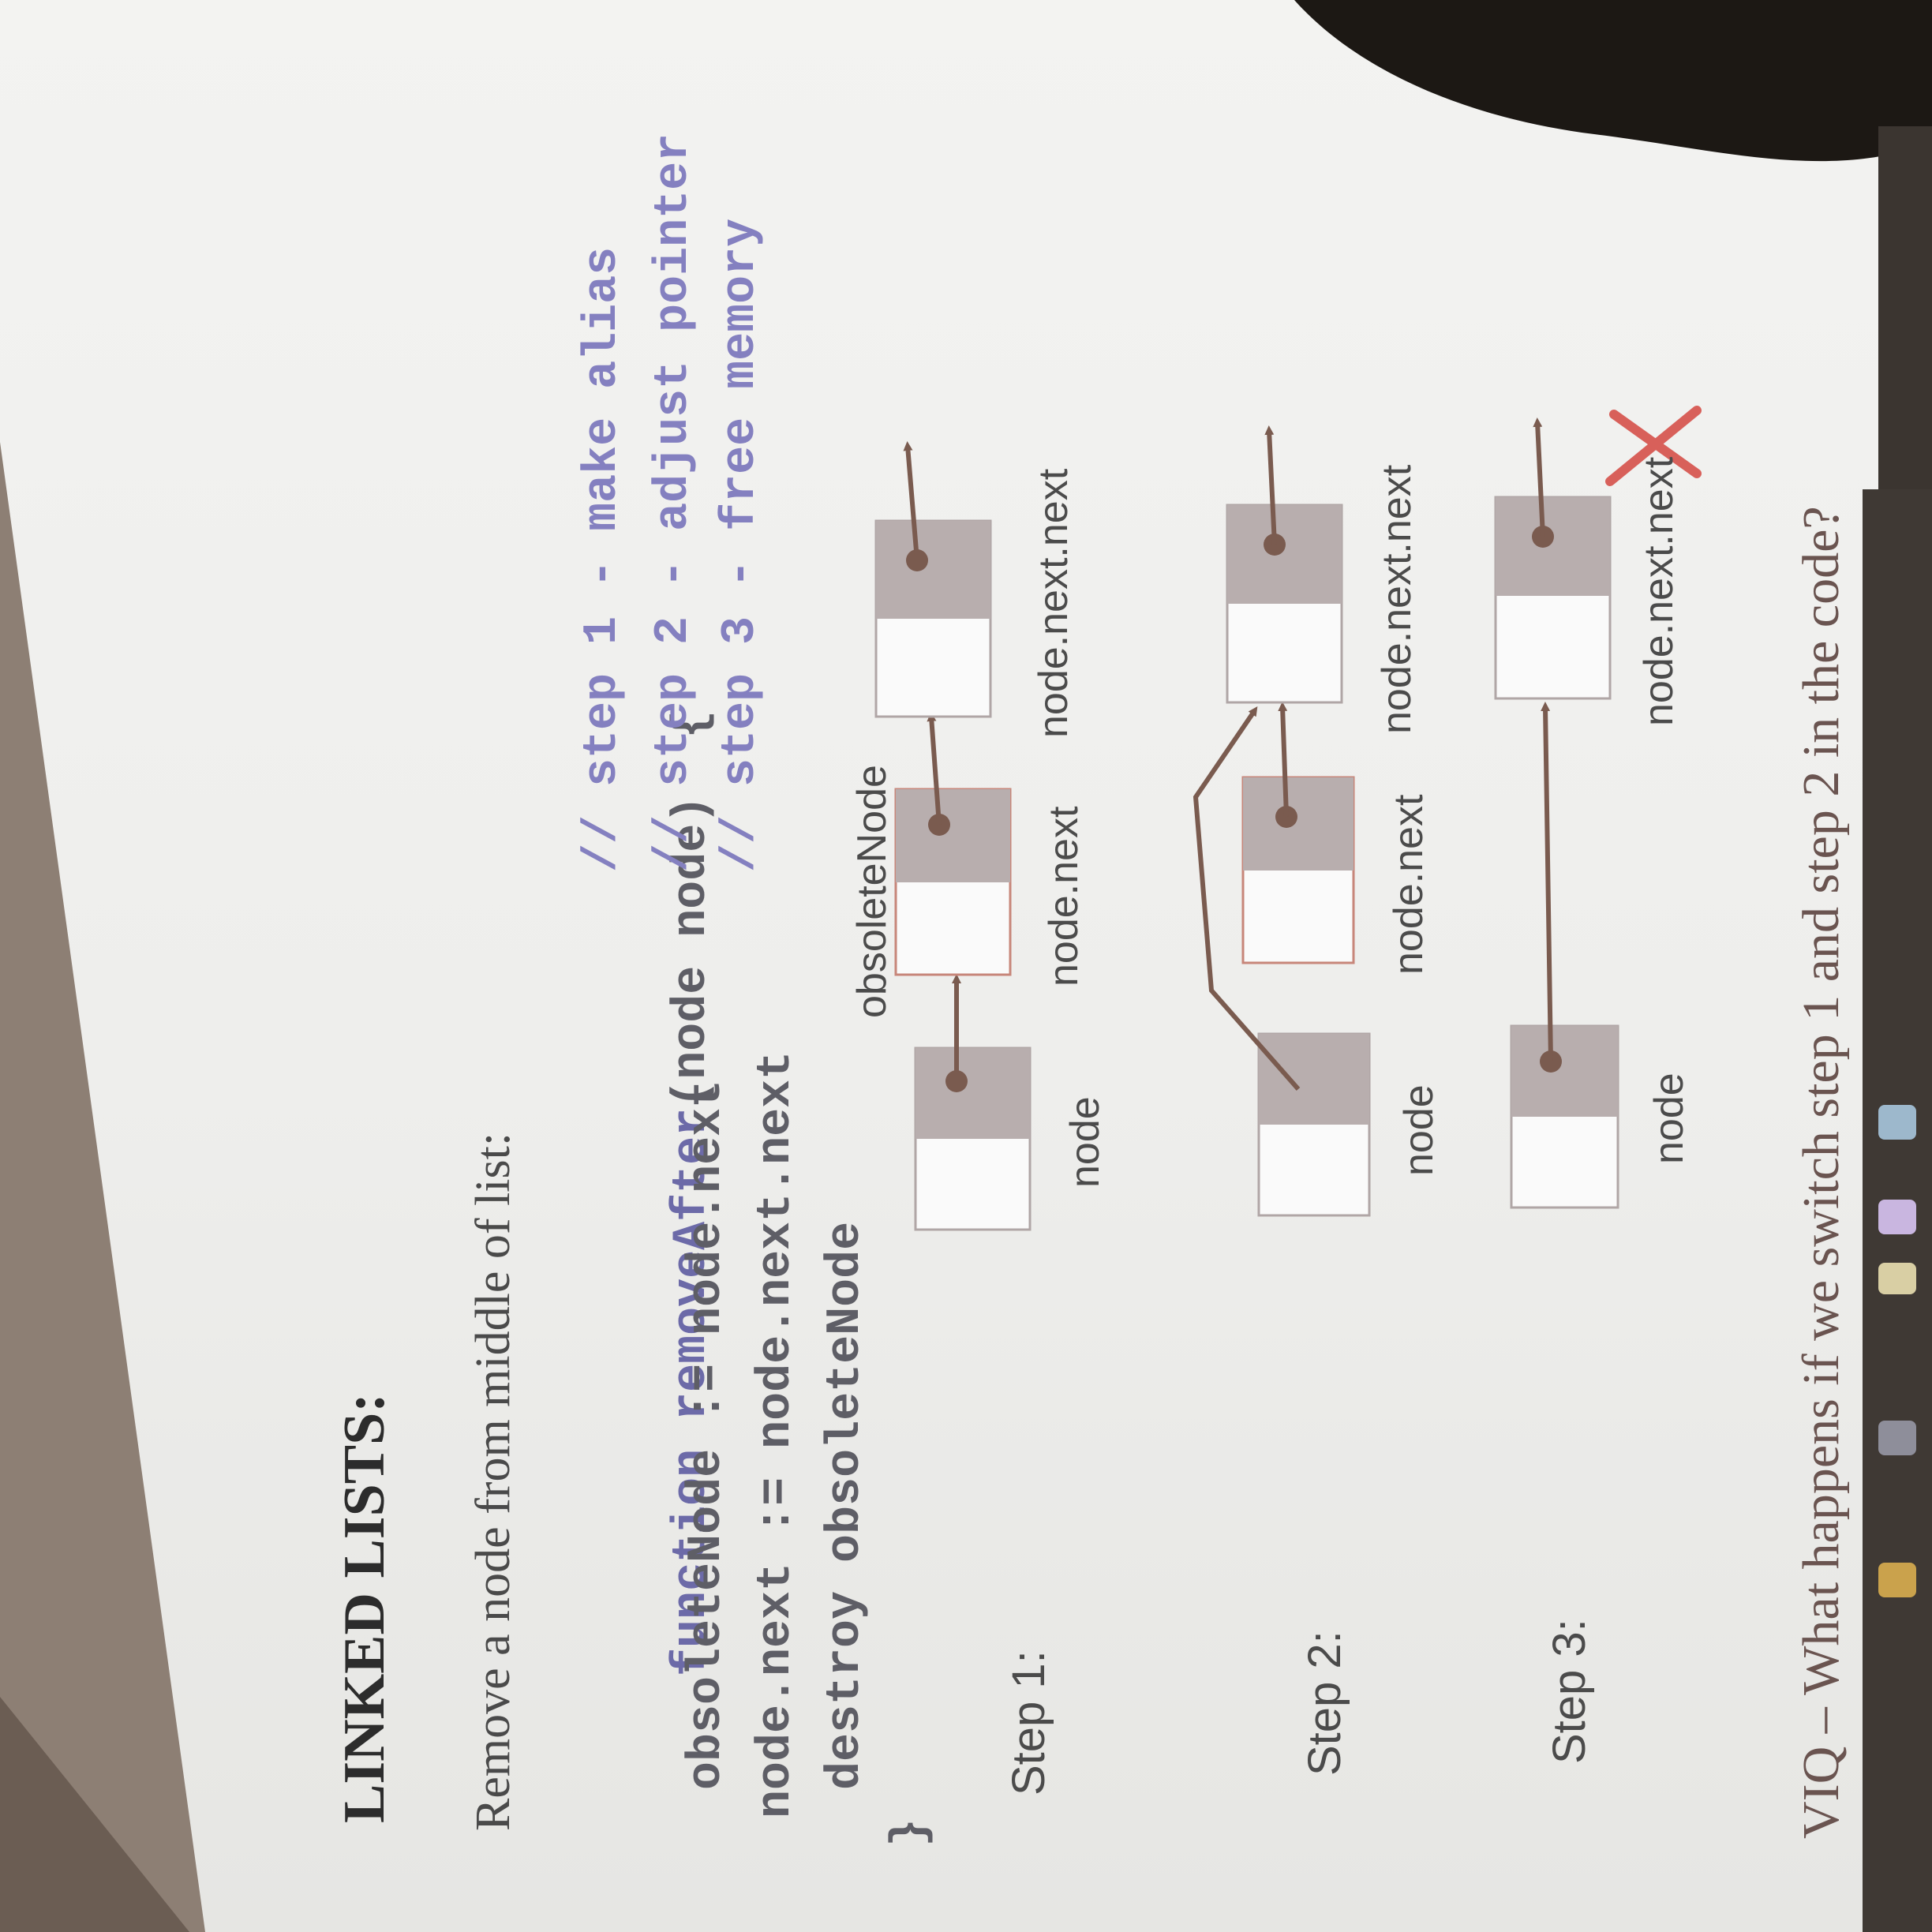 Image resolution: width=1932 pixels, height=1932 pixels. I want to click on step-2-diagram, so click(1282, 821).